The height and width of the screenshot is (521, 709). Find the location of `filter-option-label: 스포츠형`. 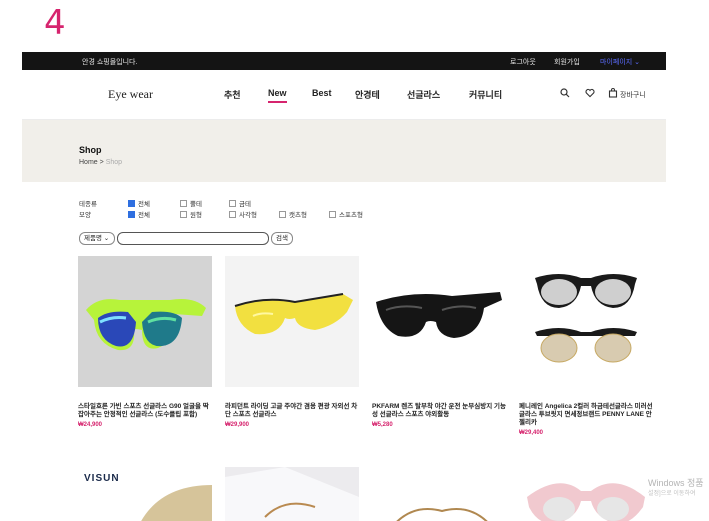

filter-option-label: 스포츠형 is located at coordinates (351, 215).